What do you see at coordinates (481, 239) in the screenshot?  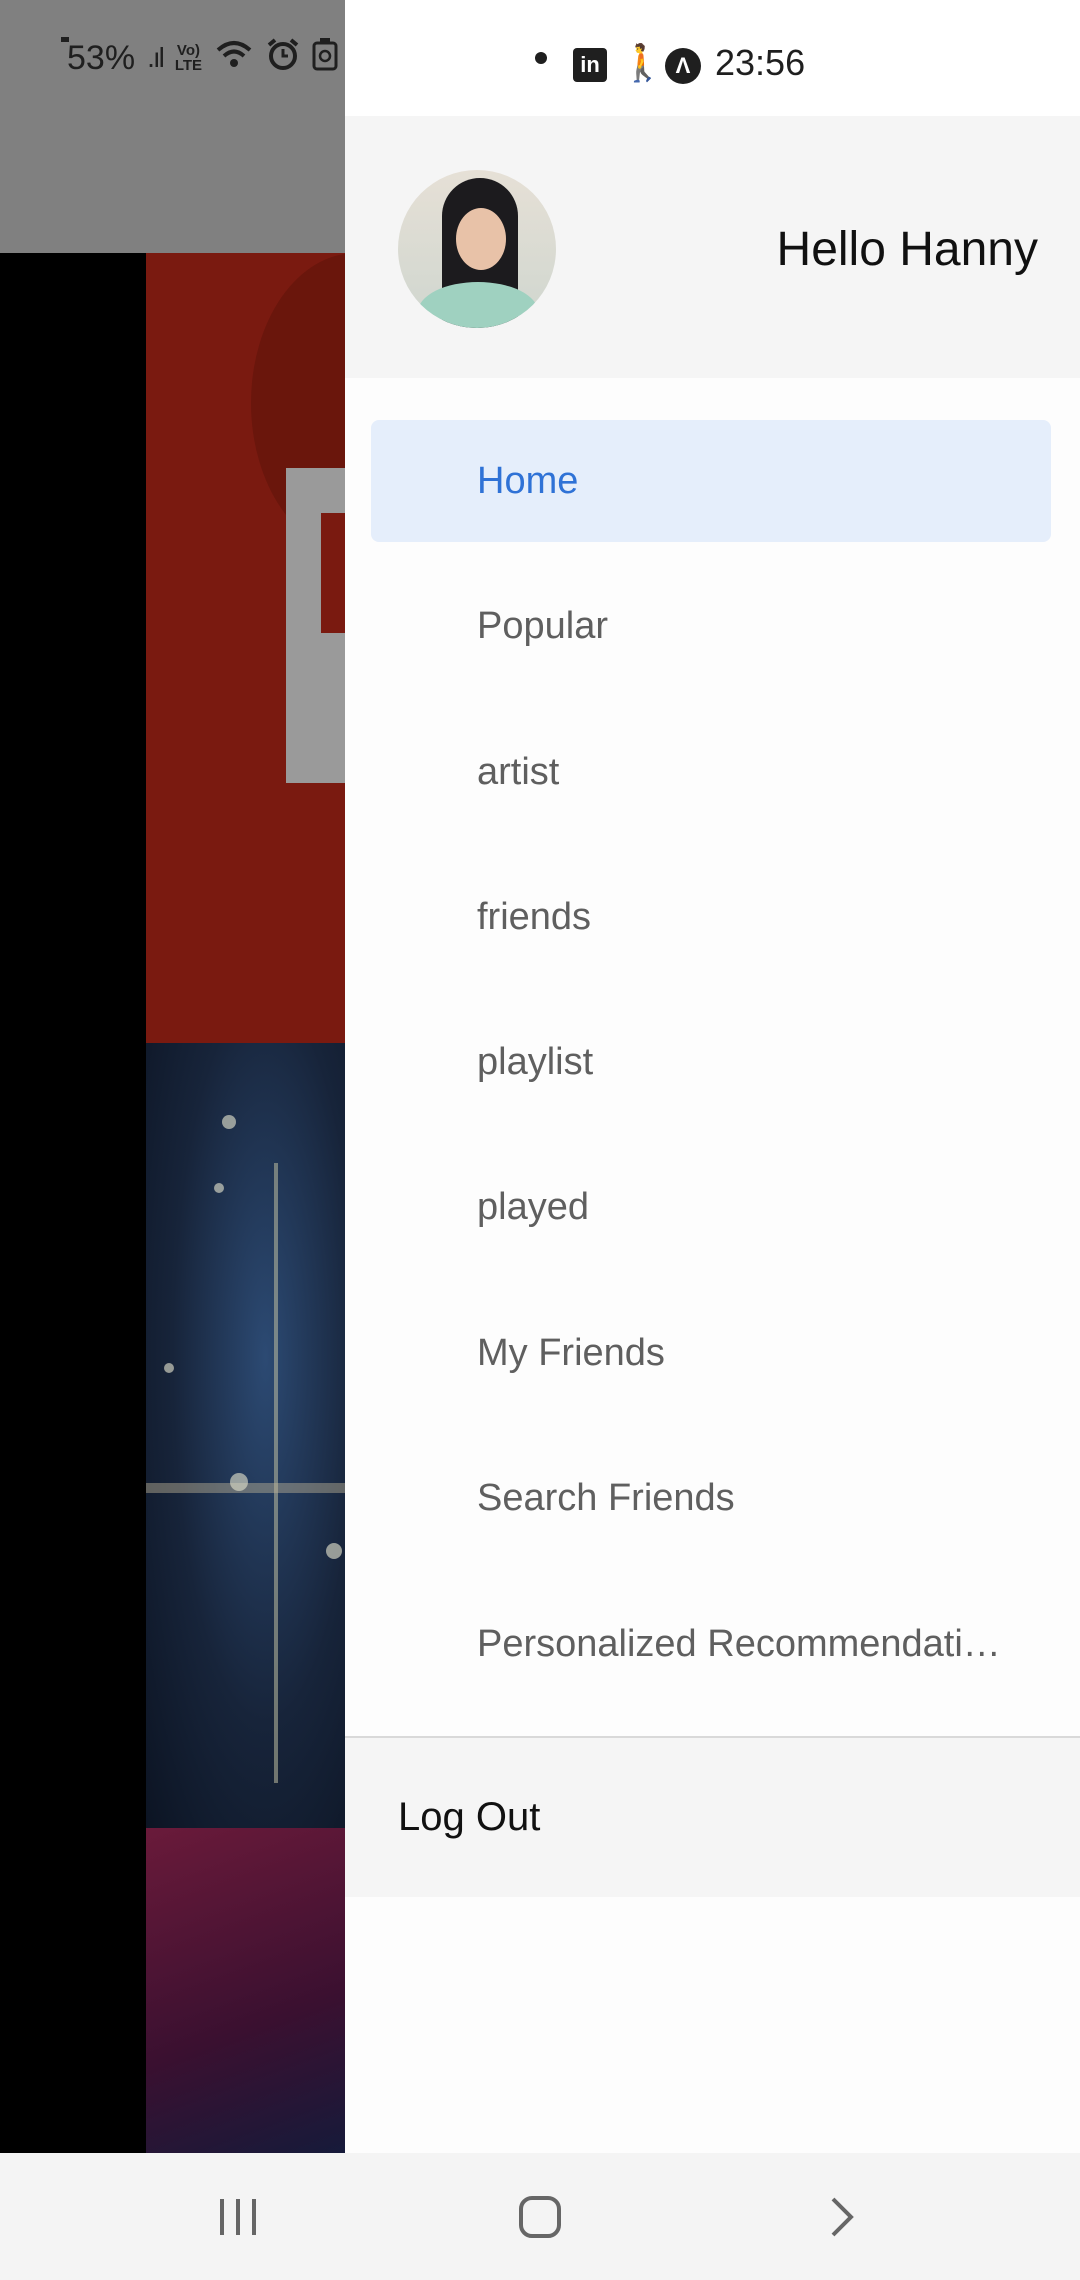 I see `avatar-face` at bounding box center [481, 239].